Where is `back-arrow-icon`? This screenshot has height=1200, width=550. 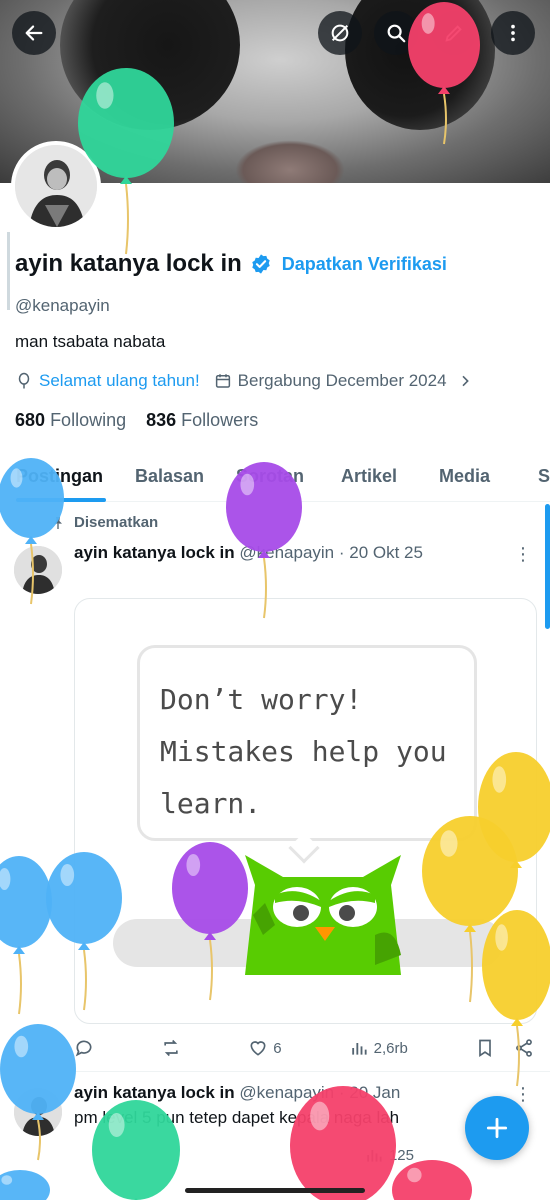
back-arrow-icon is located at coordinates (34, 33).